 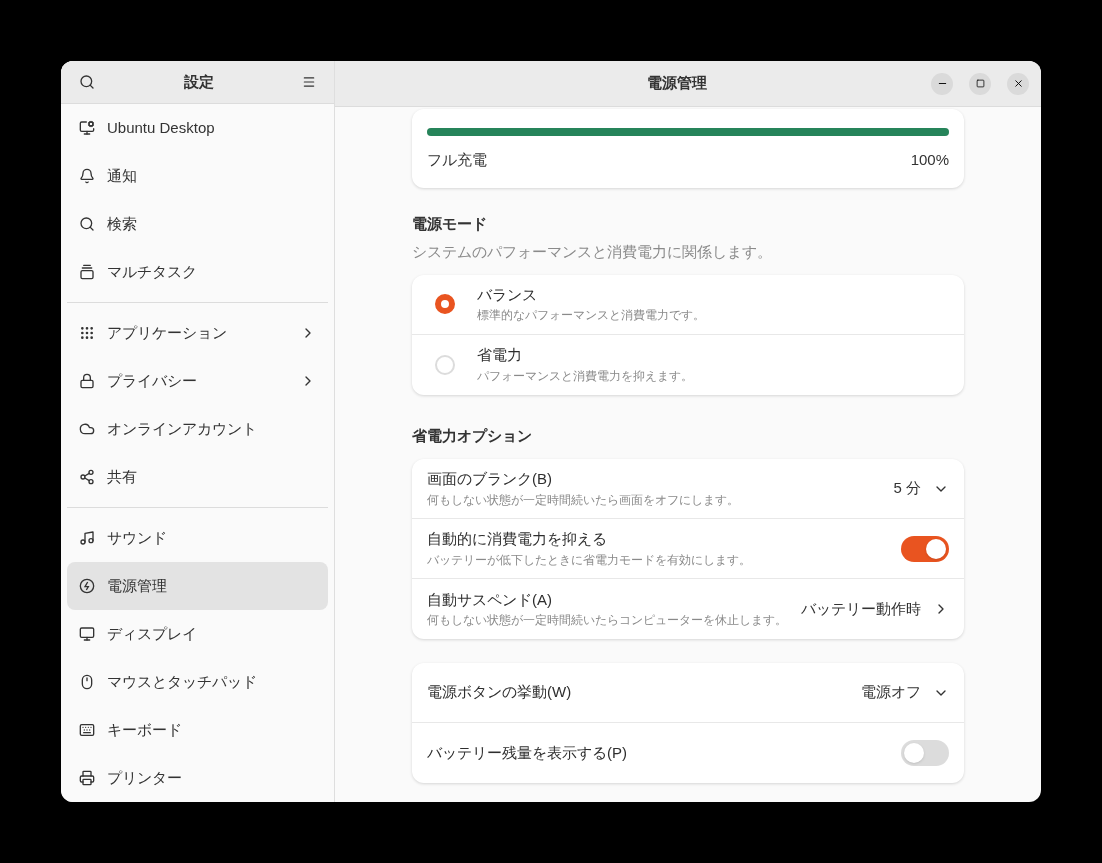 What do you see at coordinates (87, 538) in the screenshot?
I see `music-icon` at bounding box center [87, 538].